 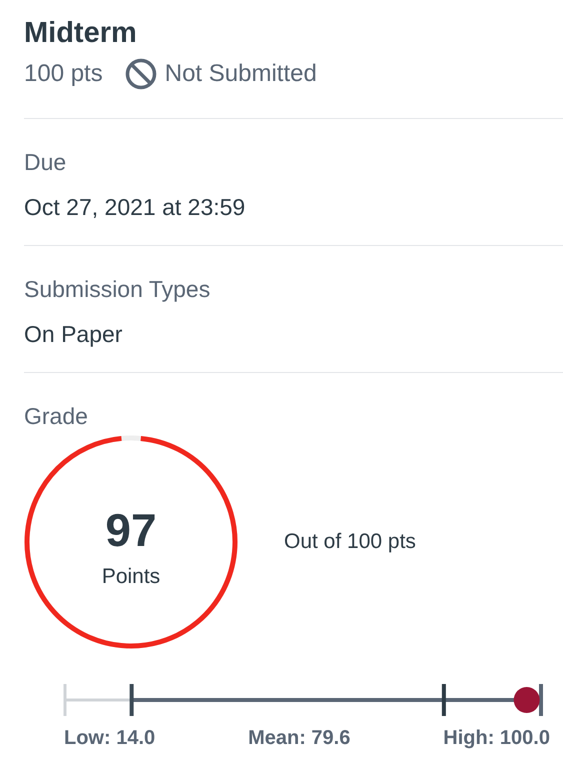 I want to click on section-label: Due, so click(x=46, y=162).